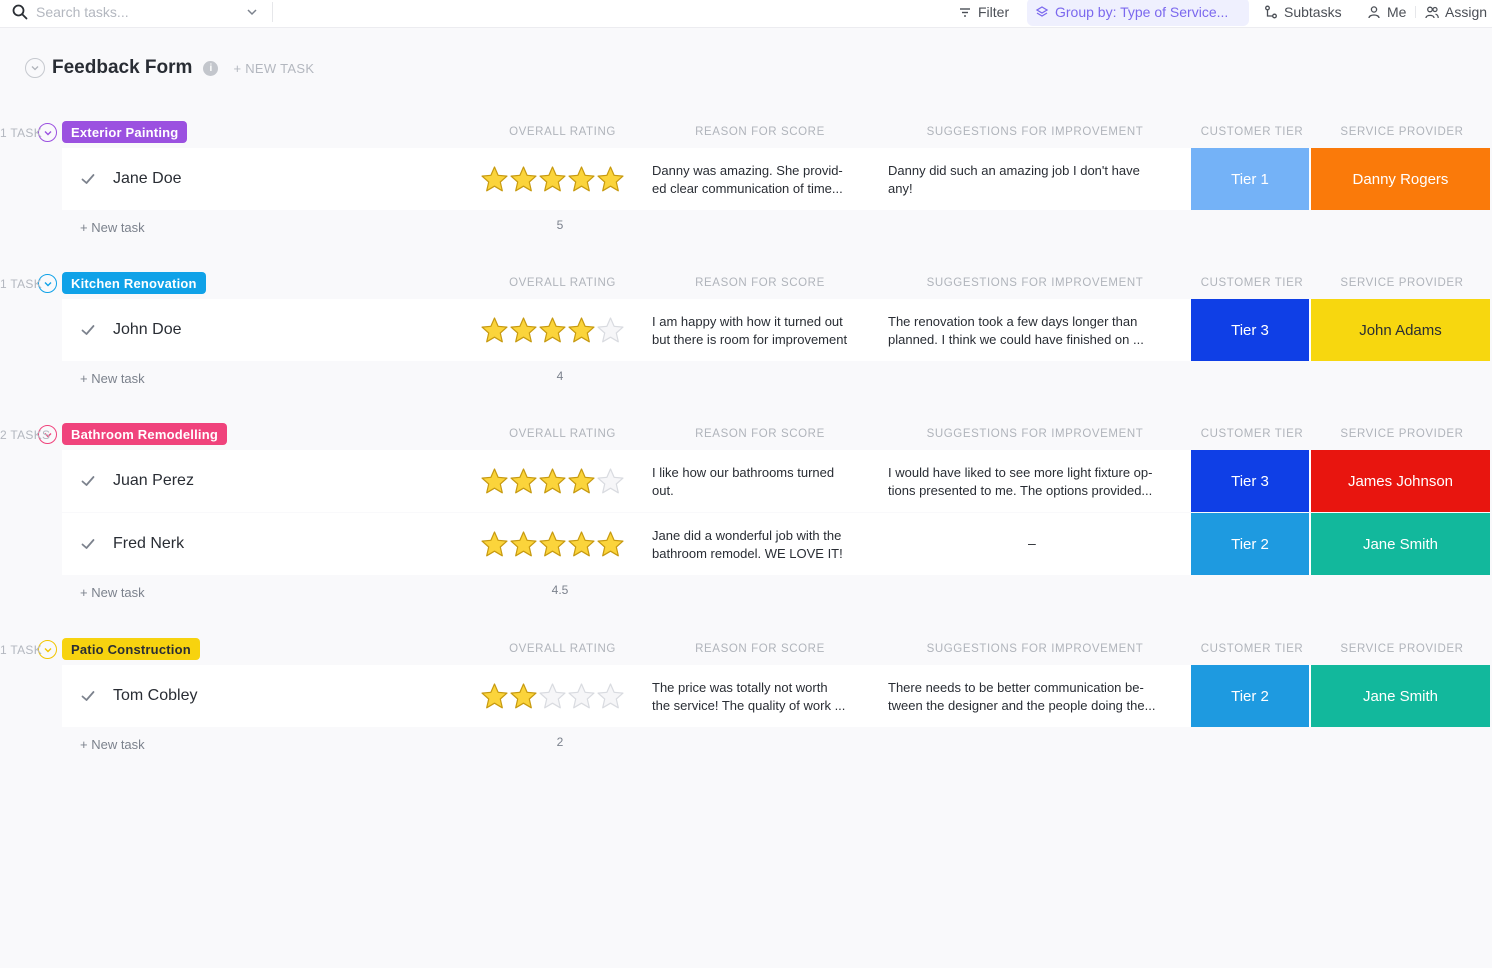  Describe the element at coordinates (1032, 543) in the screenshot. I see `suggestion-empty: –` at that location.